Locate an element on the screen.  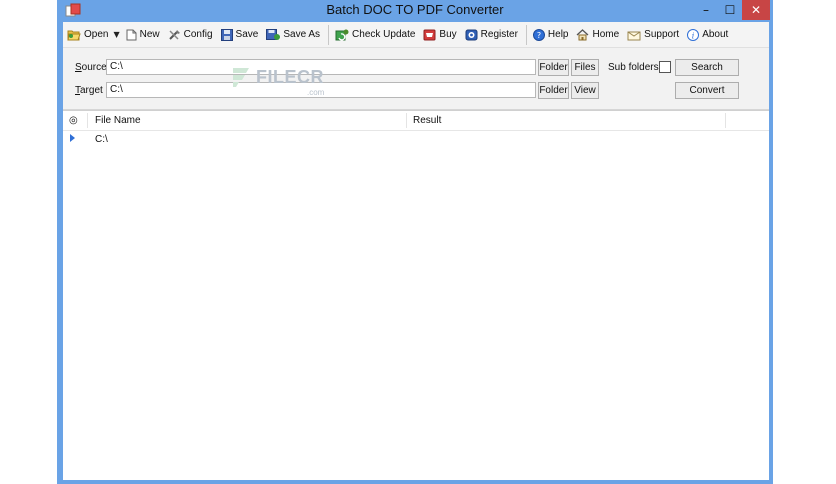
config-button: Config is located at coordinates (190, 35).